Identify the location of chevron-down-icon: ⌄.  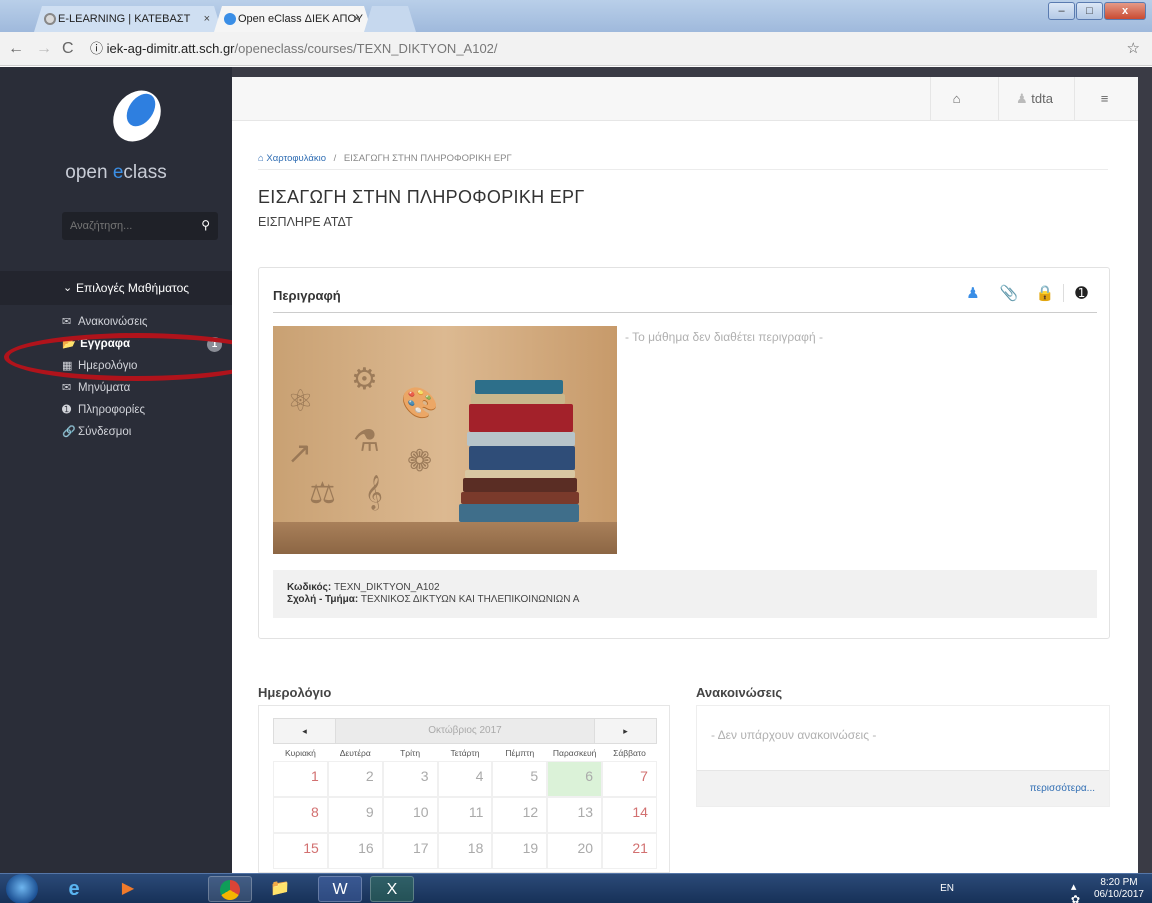
(68, 288).